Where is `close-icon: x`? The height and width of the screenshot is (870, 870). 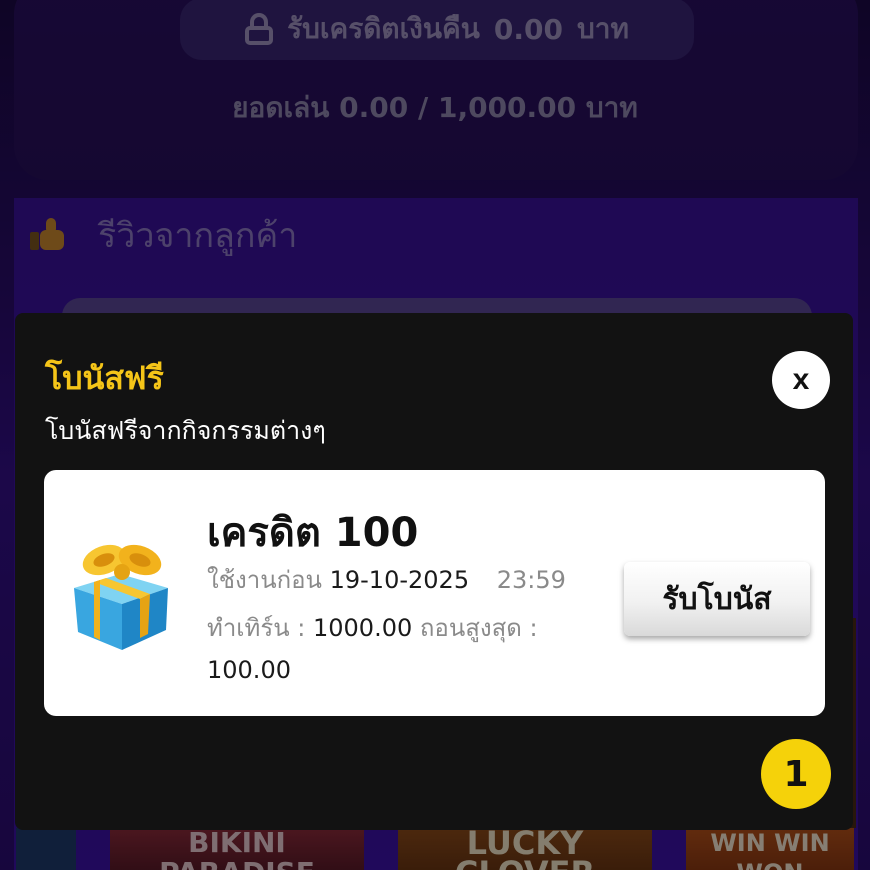
close-icon: x is located at coordinates (801, 379).